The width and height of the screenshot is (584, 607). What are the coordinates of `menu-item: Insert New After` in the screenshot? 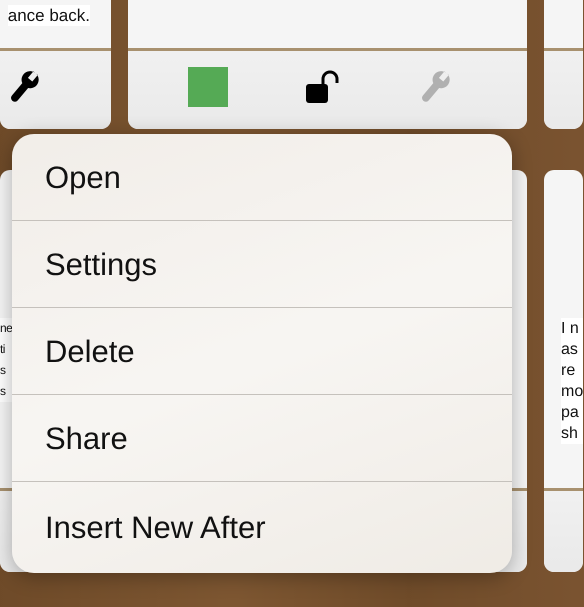 It's located at (262, 527).